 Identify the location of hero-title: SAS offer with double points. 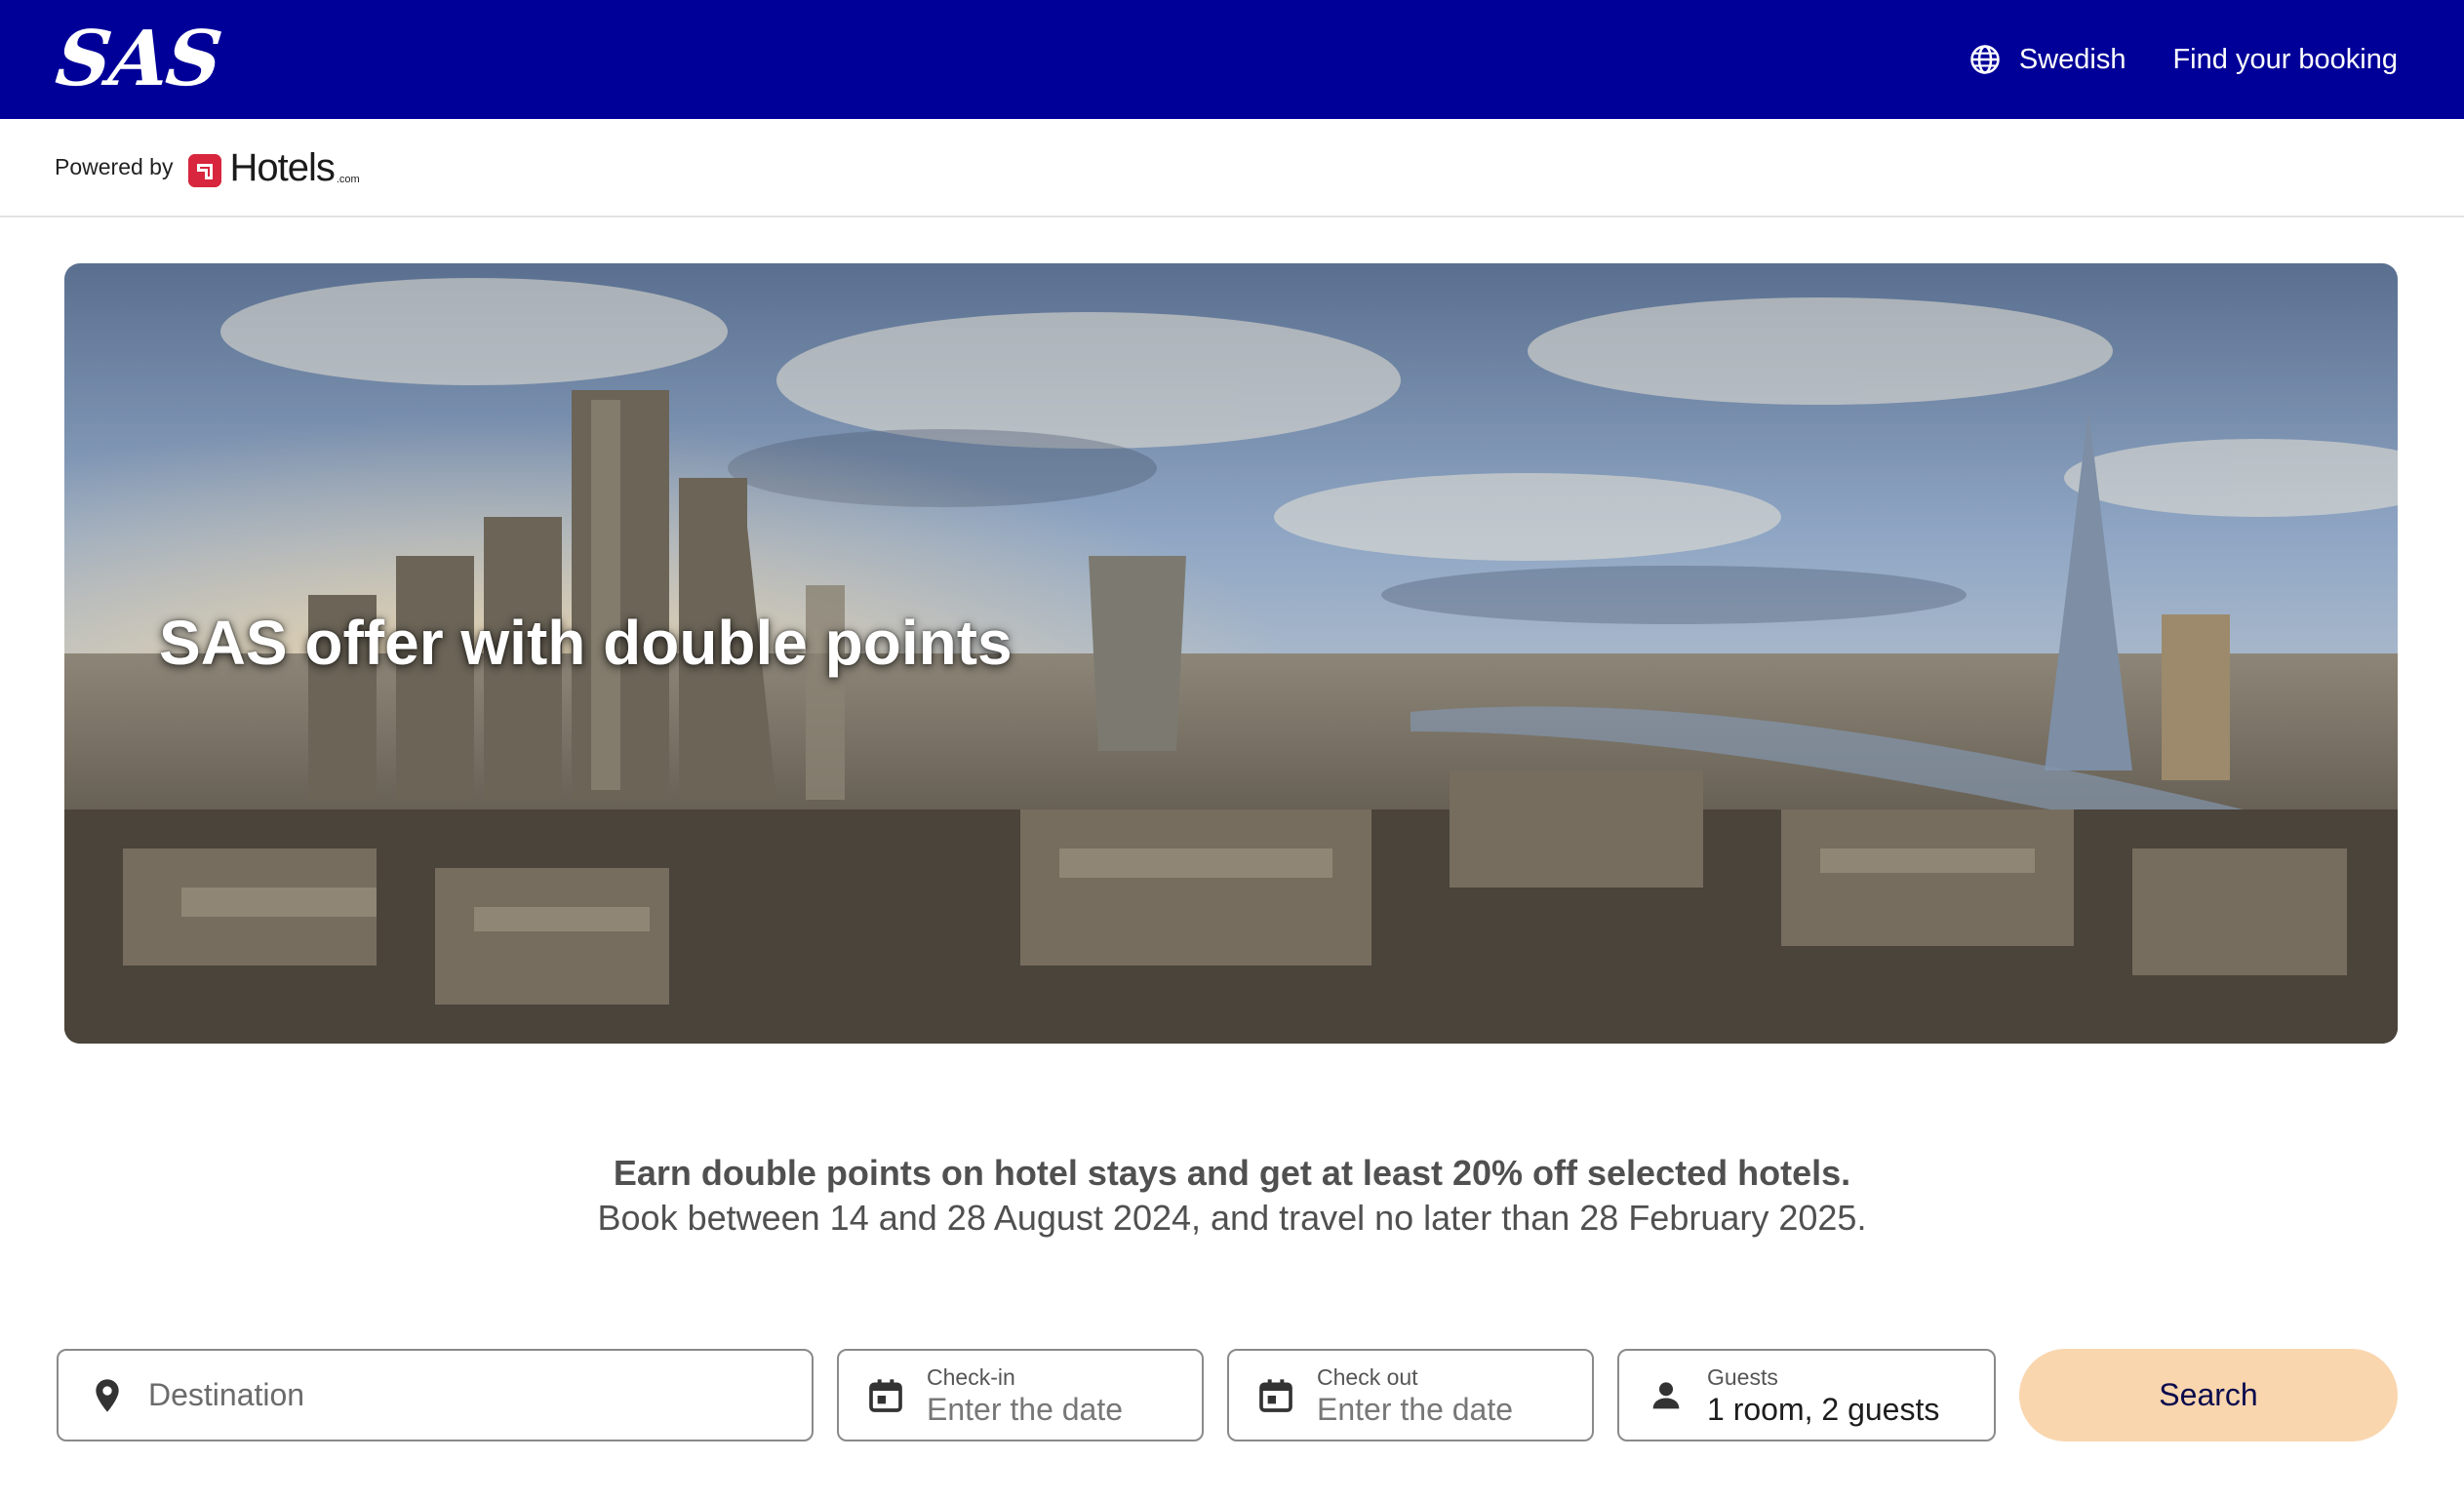
(586, 643).